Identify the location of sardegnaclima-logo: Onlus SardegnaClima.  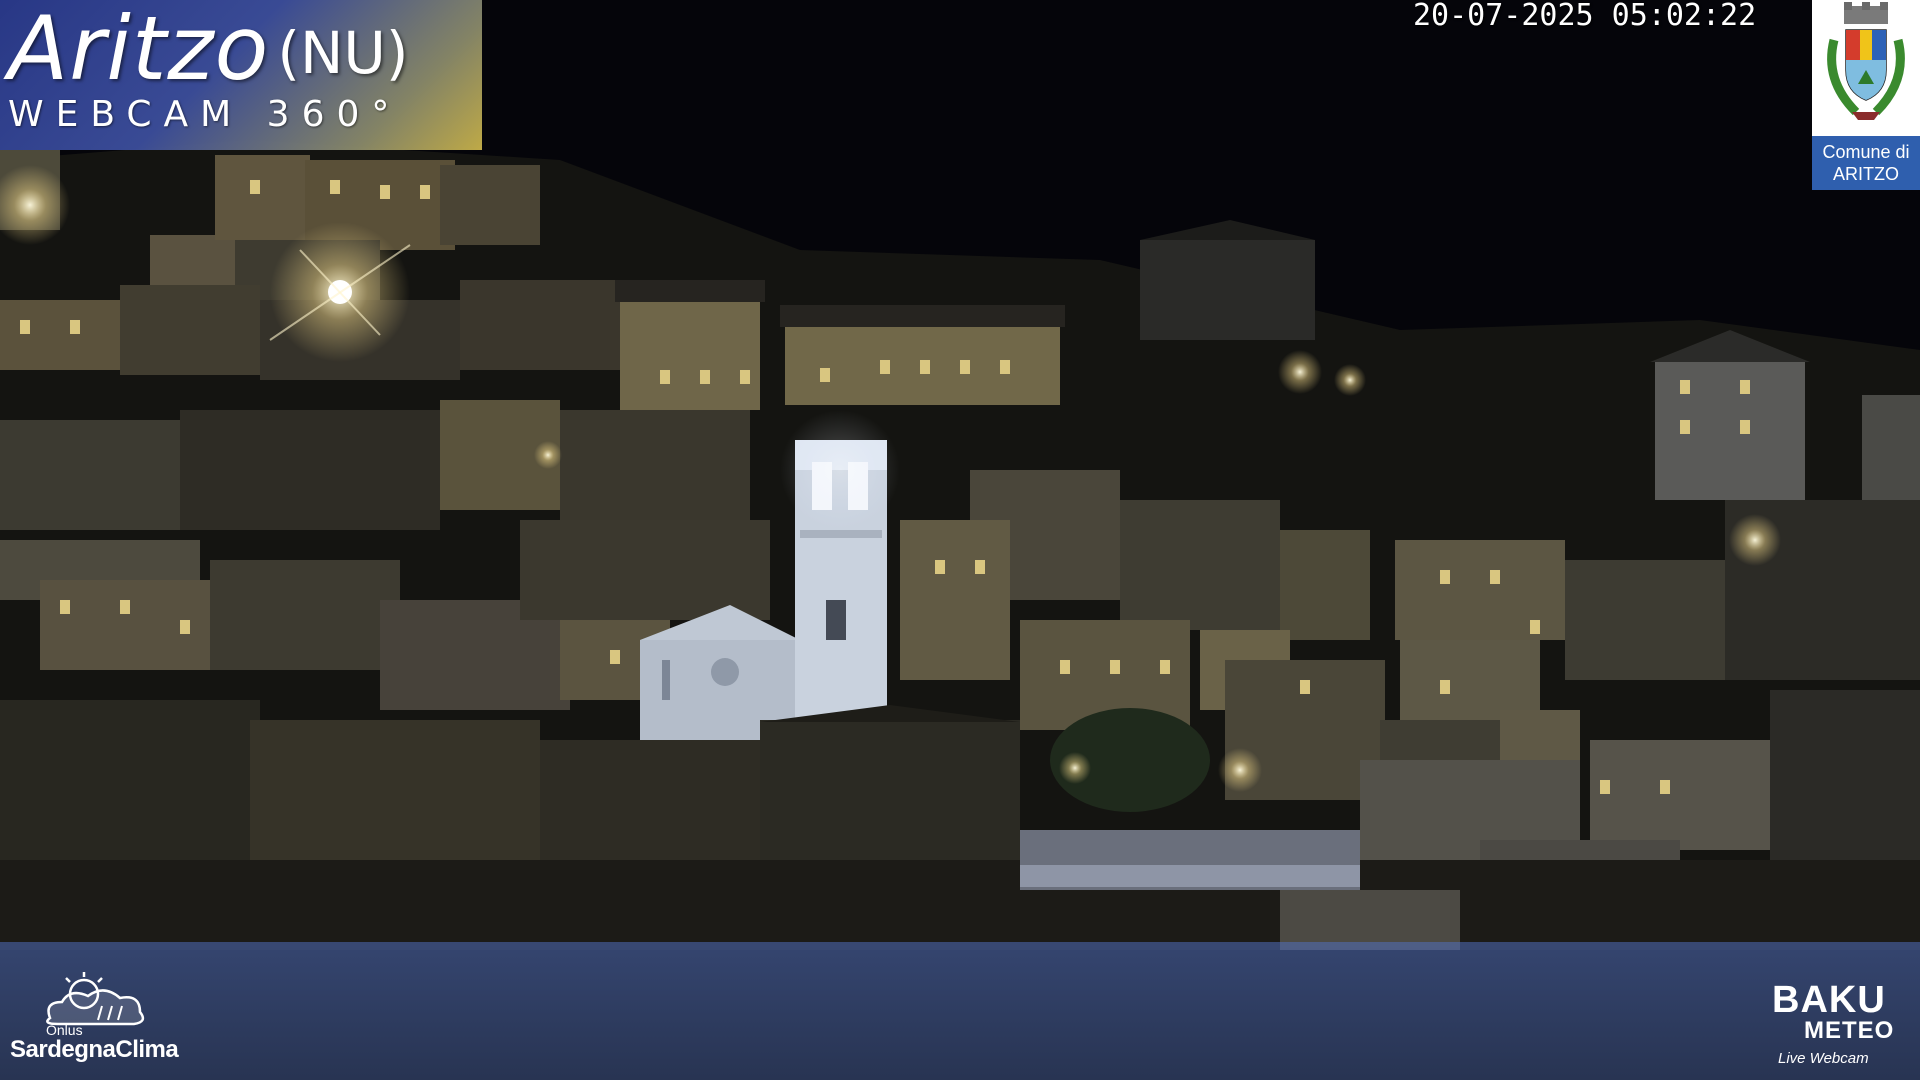
(95, 1022).